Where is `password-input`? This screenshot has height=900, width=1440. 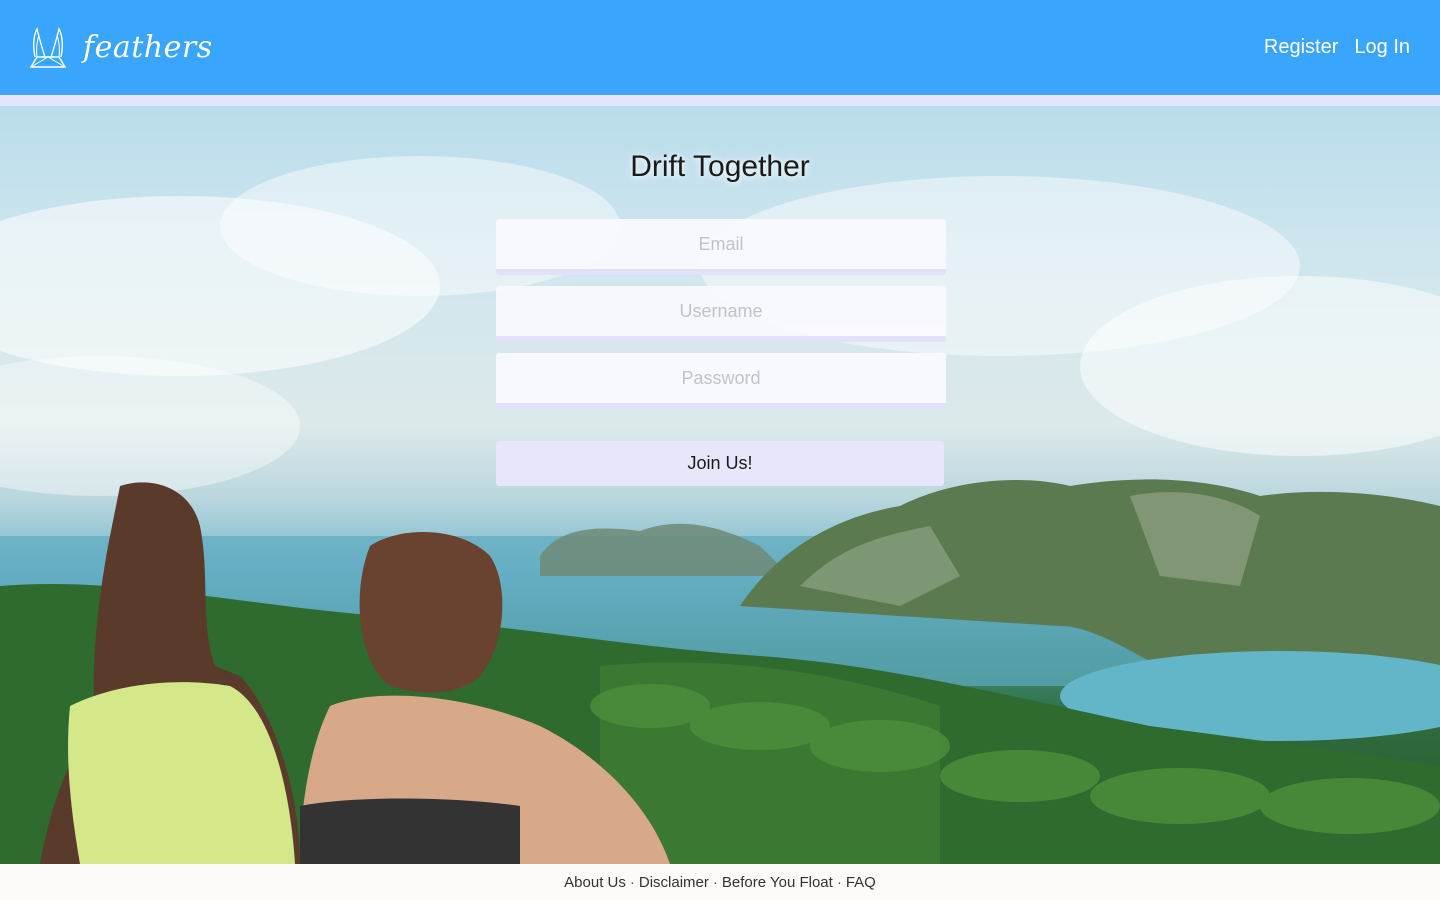
password-input is located at coordinates (721, 378).